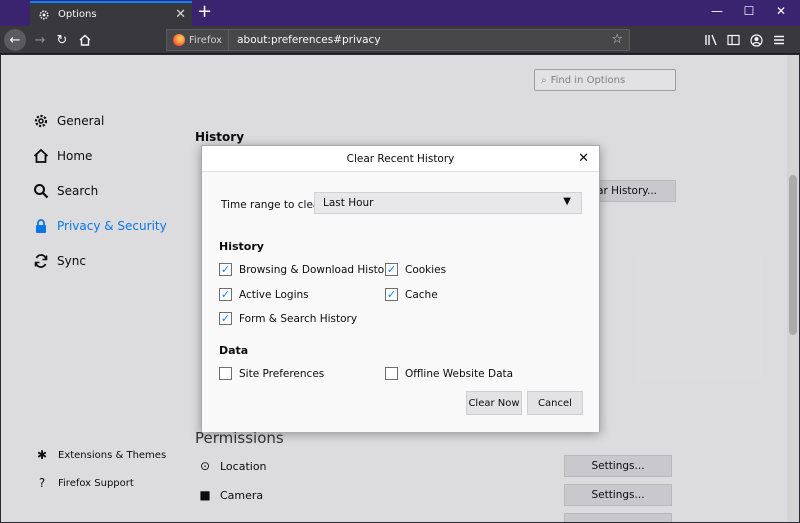 The width and height of the screenshot is (800, 523). I want to click on account-icon, so click(756, 40).